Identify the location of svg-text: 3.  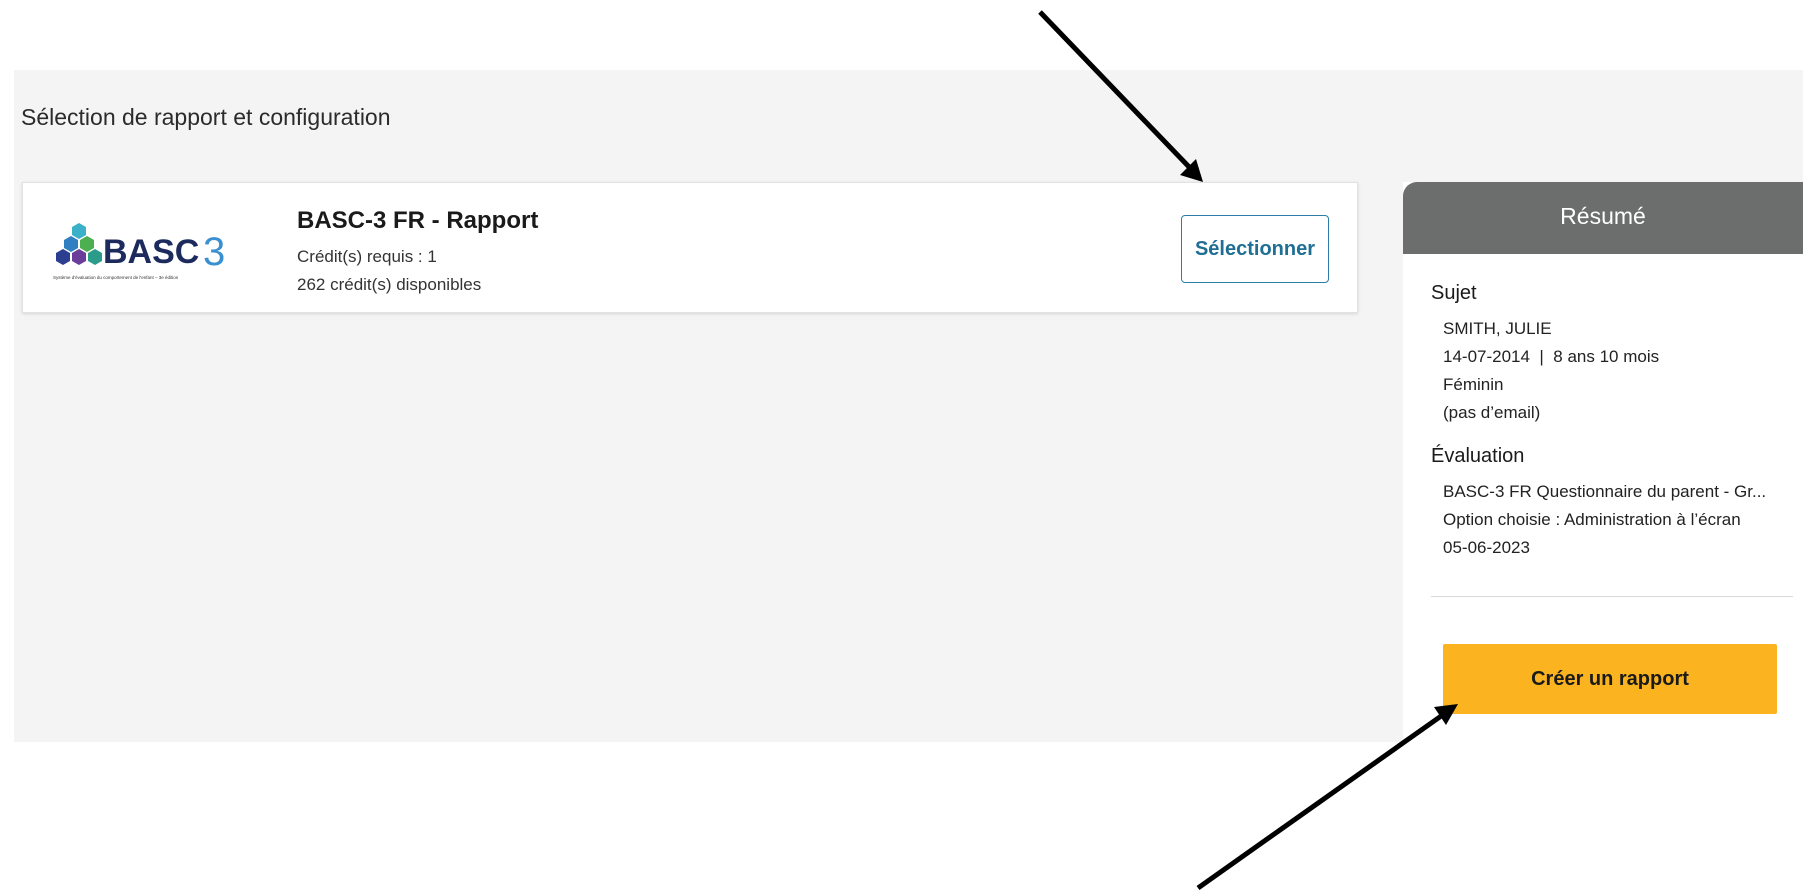
(214, 252).